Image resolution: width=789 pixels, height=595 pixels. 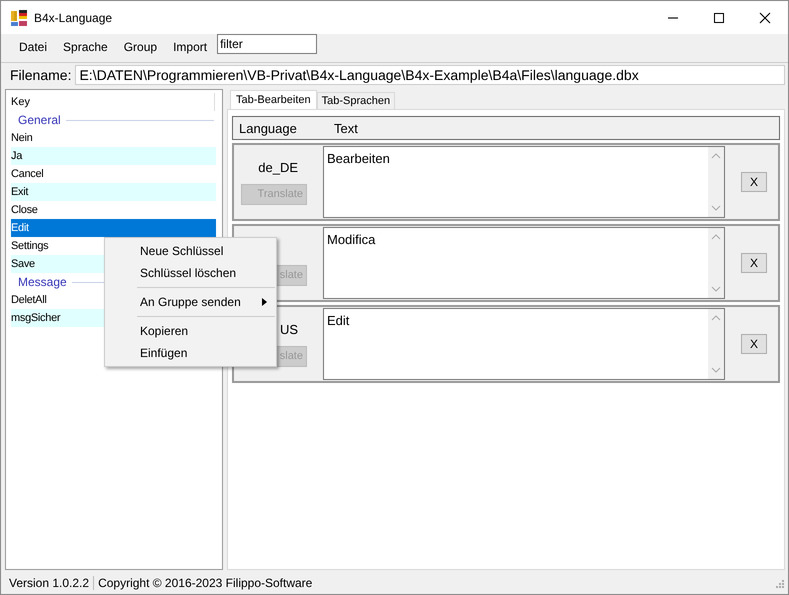 What do you see at coordinates (202, 583) in the screenshot?
I see `status-text: Copyright © 2016-2023 Filippo-Software` at bounding box center [202, 583].